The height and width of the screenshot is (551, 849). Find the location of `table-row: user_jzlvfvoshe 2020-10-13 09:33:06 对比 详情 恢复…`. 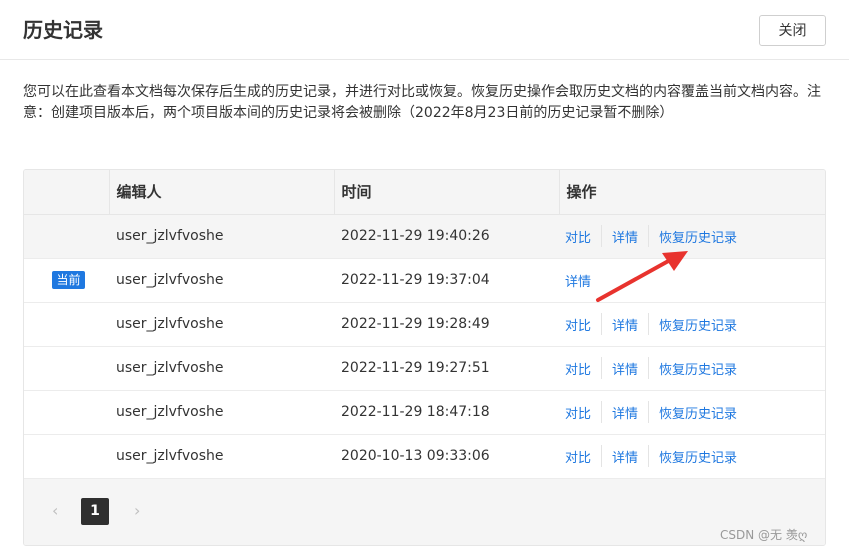

table-row: user_jzlvfvoshe 2020-10-13 09:33:06 对比 详情 恢复… is located at coordinates (424, 456).